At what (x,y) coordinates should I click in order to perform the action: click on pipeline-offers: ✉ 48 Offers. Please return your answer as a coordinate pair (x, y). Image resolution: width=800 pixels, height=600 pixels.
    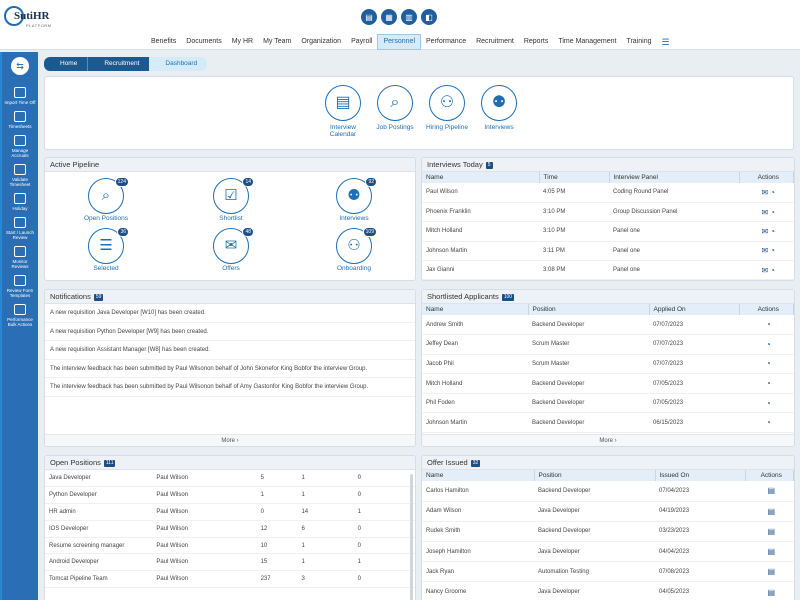
    Looking at the image, I should click on (231, 249).